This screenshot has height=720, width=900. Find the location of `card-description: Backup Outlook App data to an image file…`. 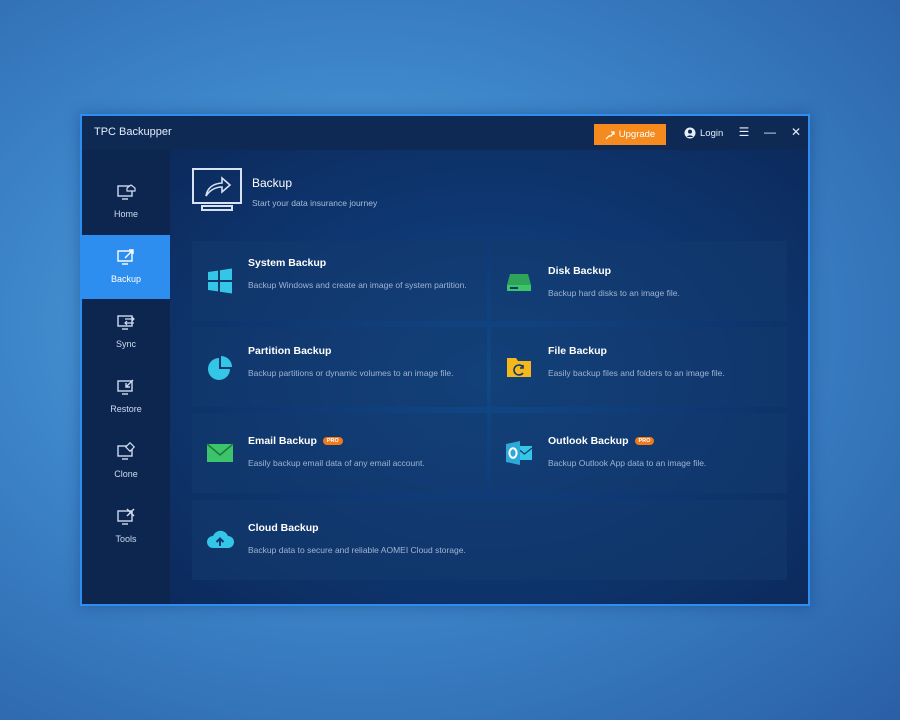

card-description: Backup Outlook App data to an image file… is located at coordinates (627, 463).